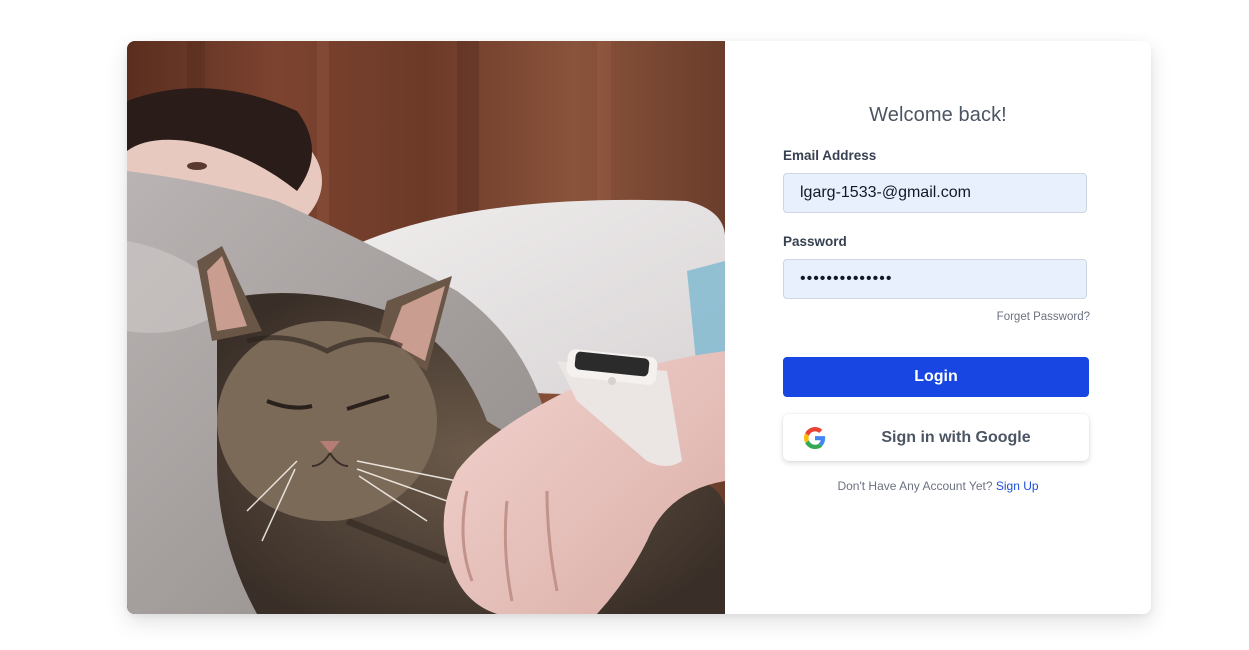 This screenshot has height=650, width=1249. I want to click on login-button: Login, so click(936, 377).